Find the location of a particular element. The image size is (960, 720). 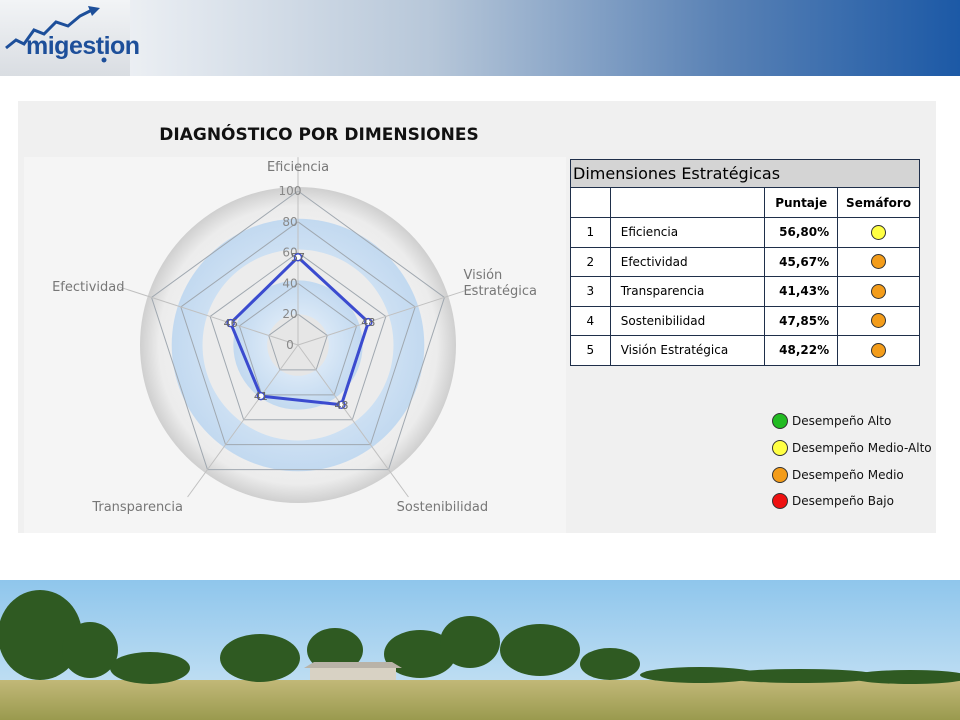

radial-tick-label: 20 is located at coordinates (289, 314).